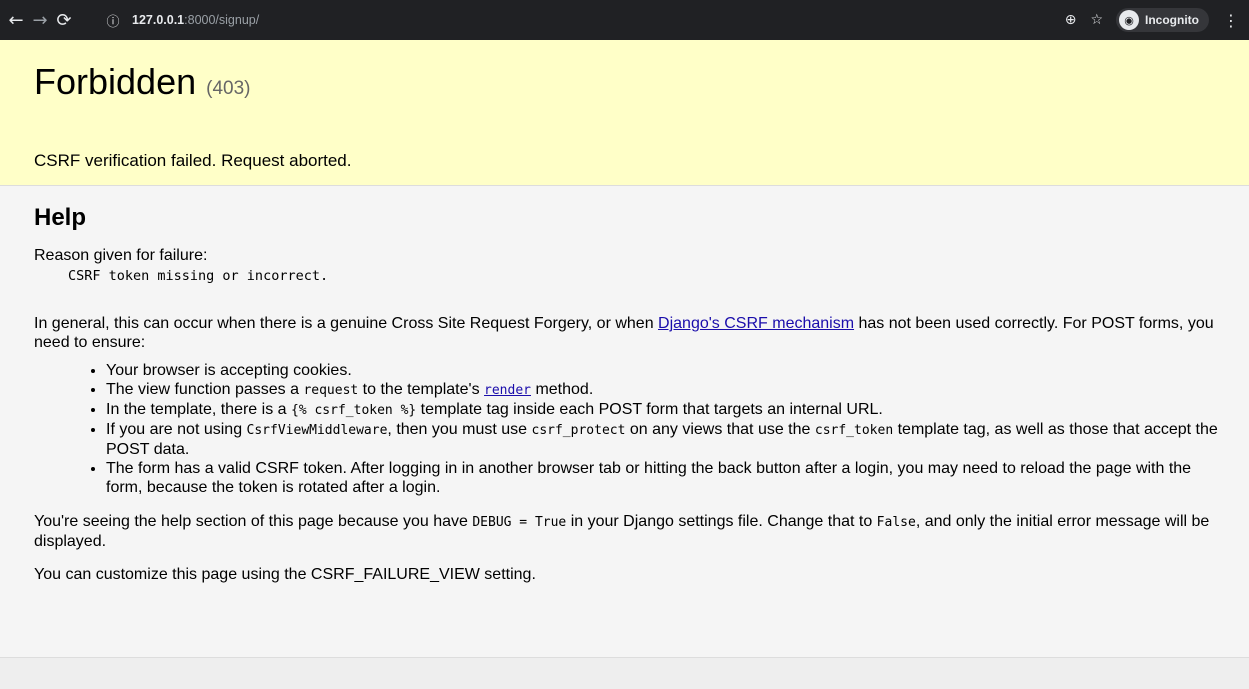 The width and height of the screenshot is (1249, 689). Describe the element at coordinates (222, 20) in the screenshot. I see `url-path: :8000/signup/` at that location.